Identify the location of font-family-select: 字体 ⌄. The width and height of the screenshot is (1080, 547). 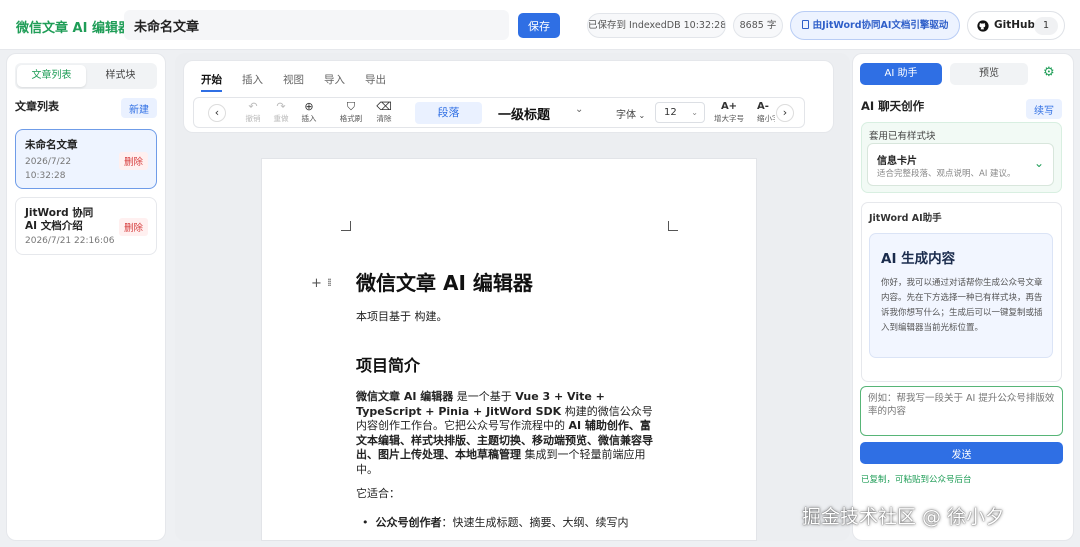
(630, 113).